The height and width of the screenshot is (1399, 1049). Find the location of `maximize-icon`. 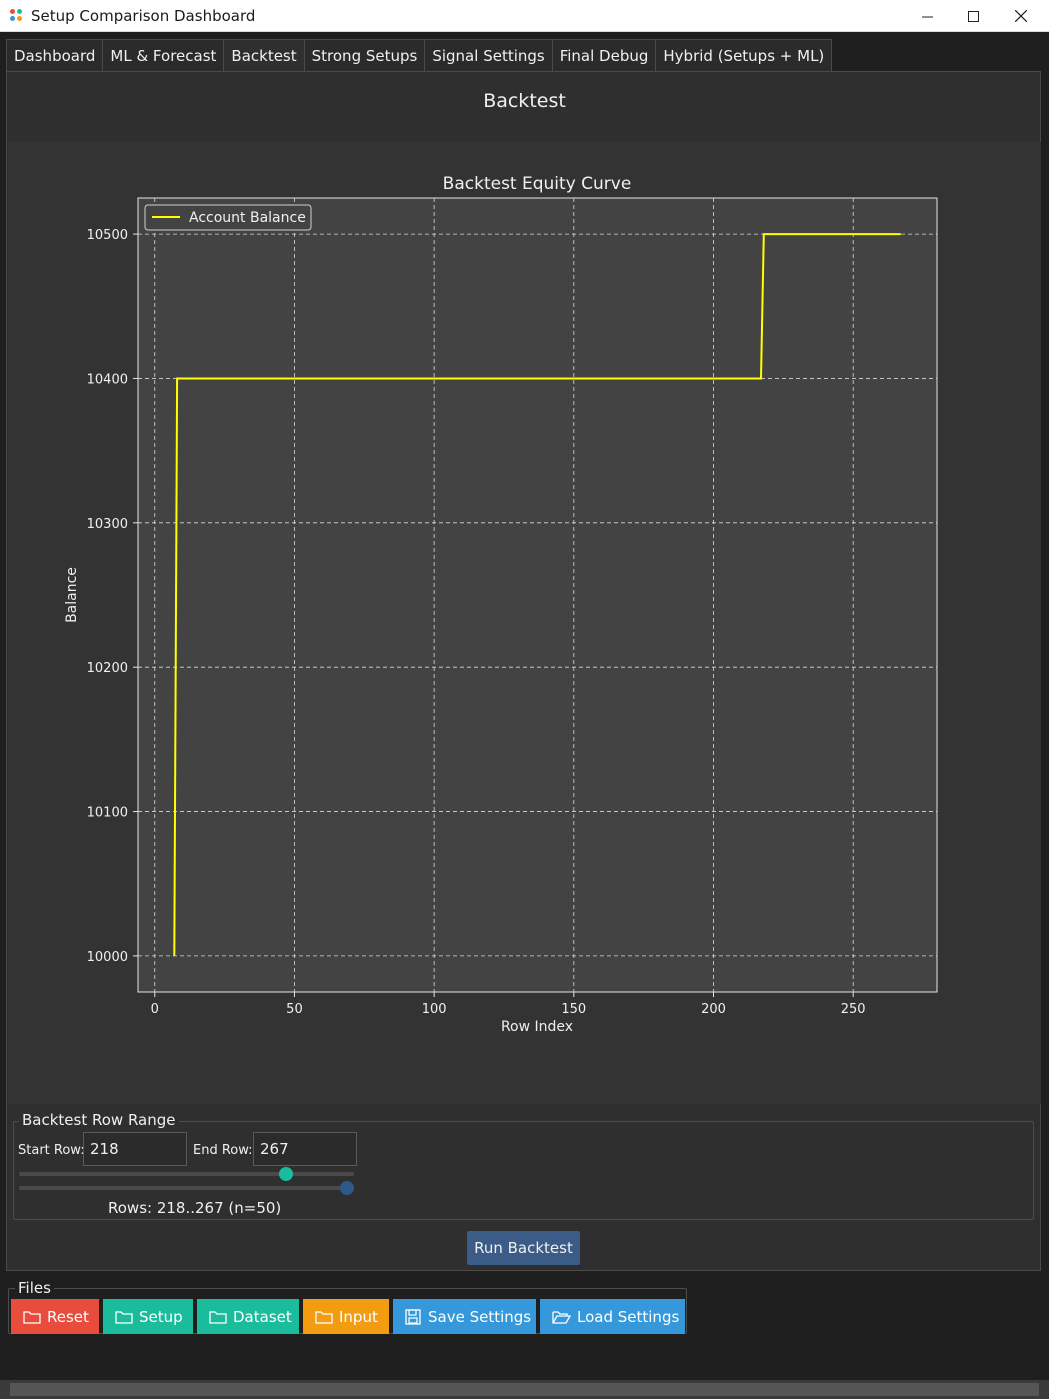

maximize-icon is located at coordinates (973, 16).